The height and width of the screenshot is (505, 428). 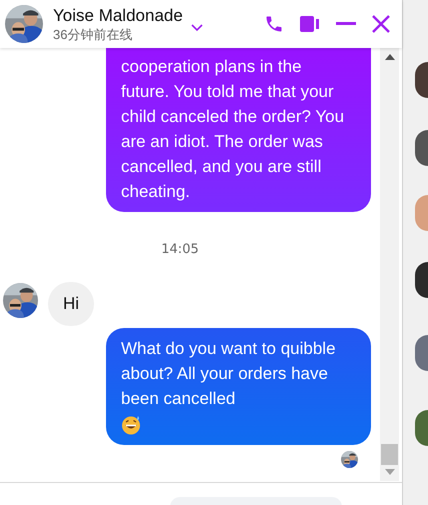 I want to click on scrollbar, so click(x=389, y=264).